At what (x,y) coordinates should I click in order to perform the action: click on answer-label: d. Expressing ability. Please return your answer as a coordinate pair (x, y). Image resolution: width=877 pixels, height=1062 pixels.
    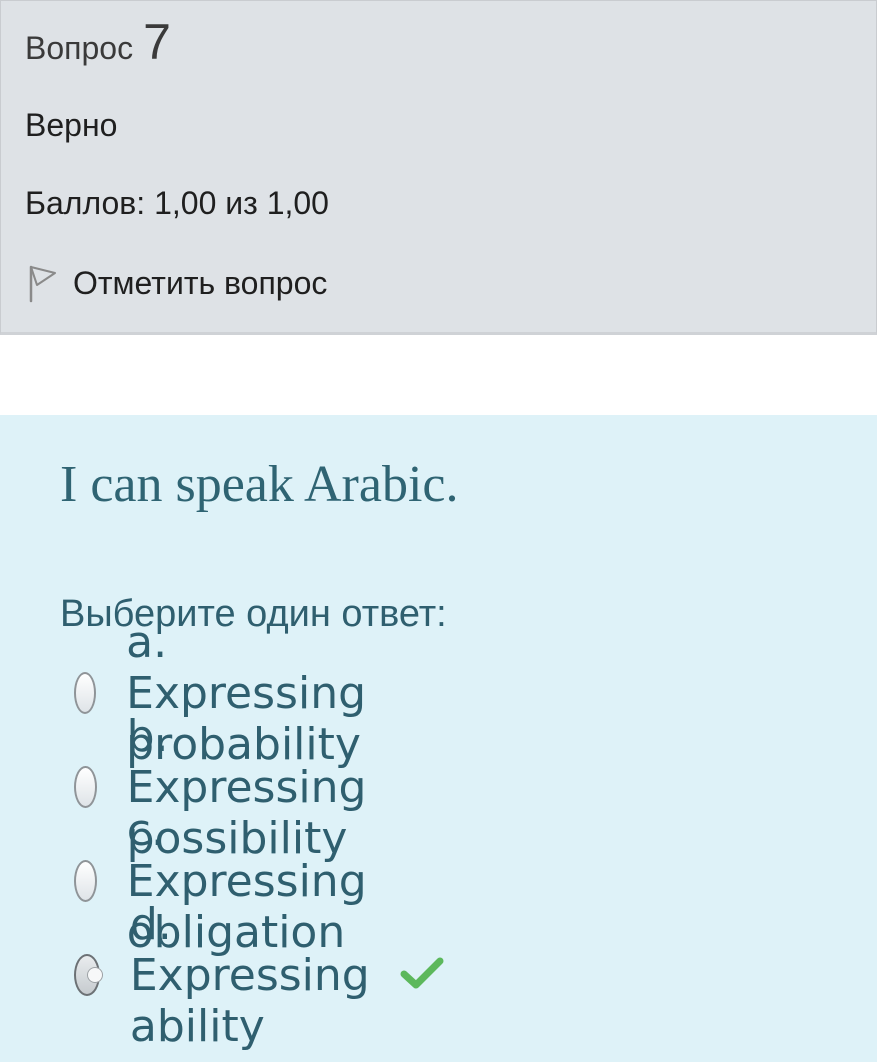
    Looking at the image, I should click on (249, 975).